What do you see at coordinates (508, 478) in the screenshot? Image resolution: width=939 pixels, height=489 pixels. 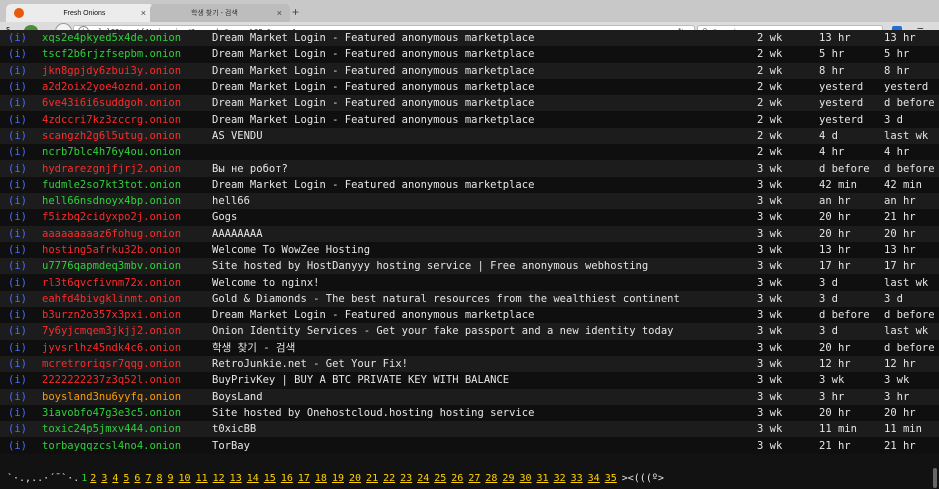 I see `page-link: 29` at bounding box center [508, 478].